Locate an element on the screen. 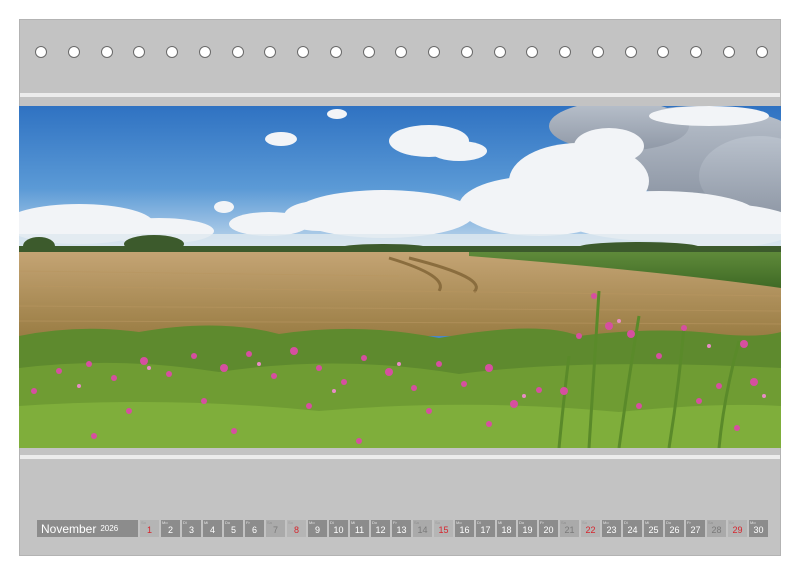 This screenshot has width=800, height=575. day-number: 25 is located at coordinates (653, 530).